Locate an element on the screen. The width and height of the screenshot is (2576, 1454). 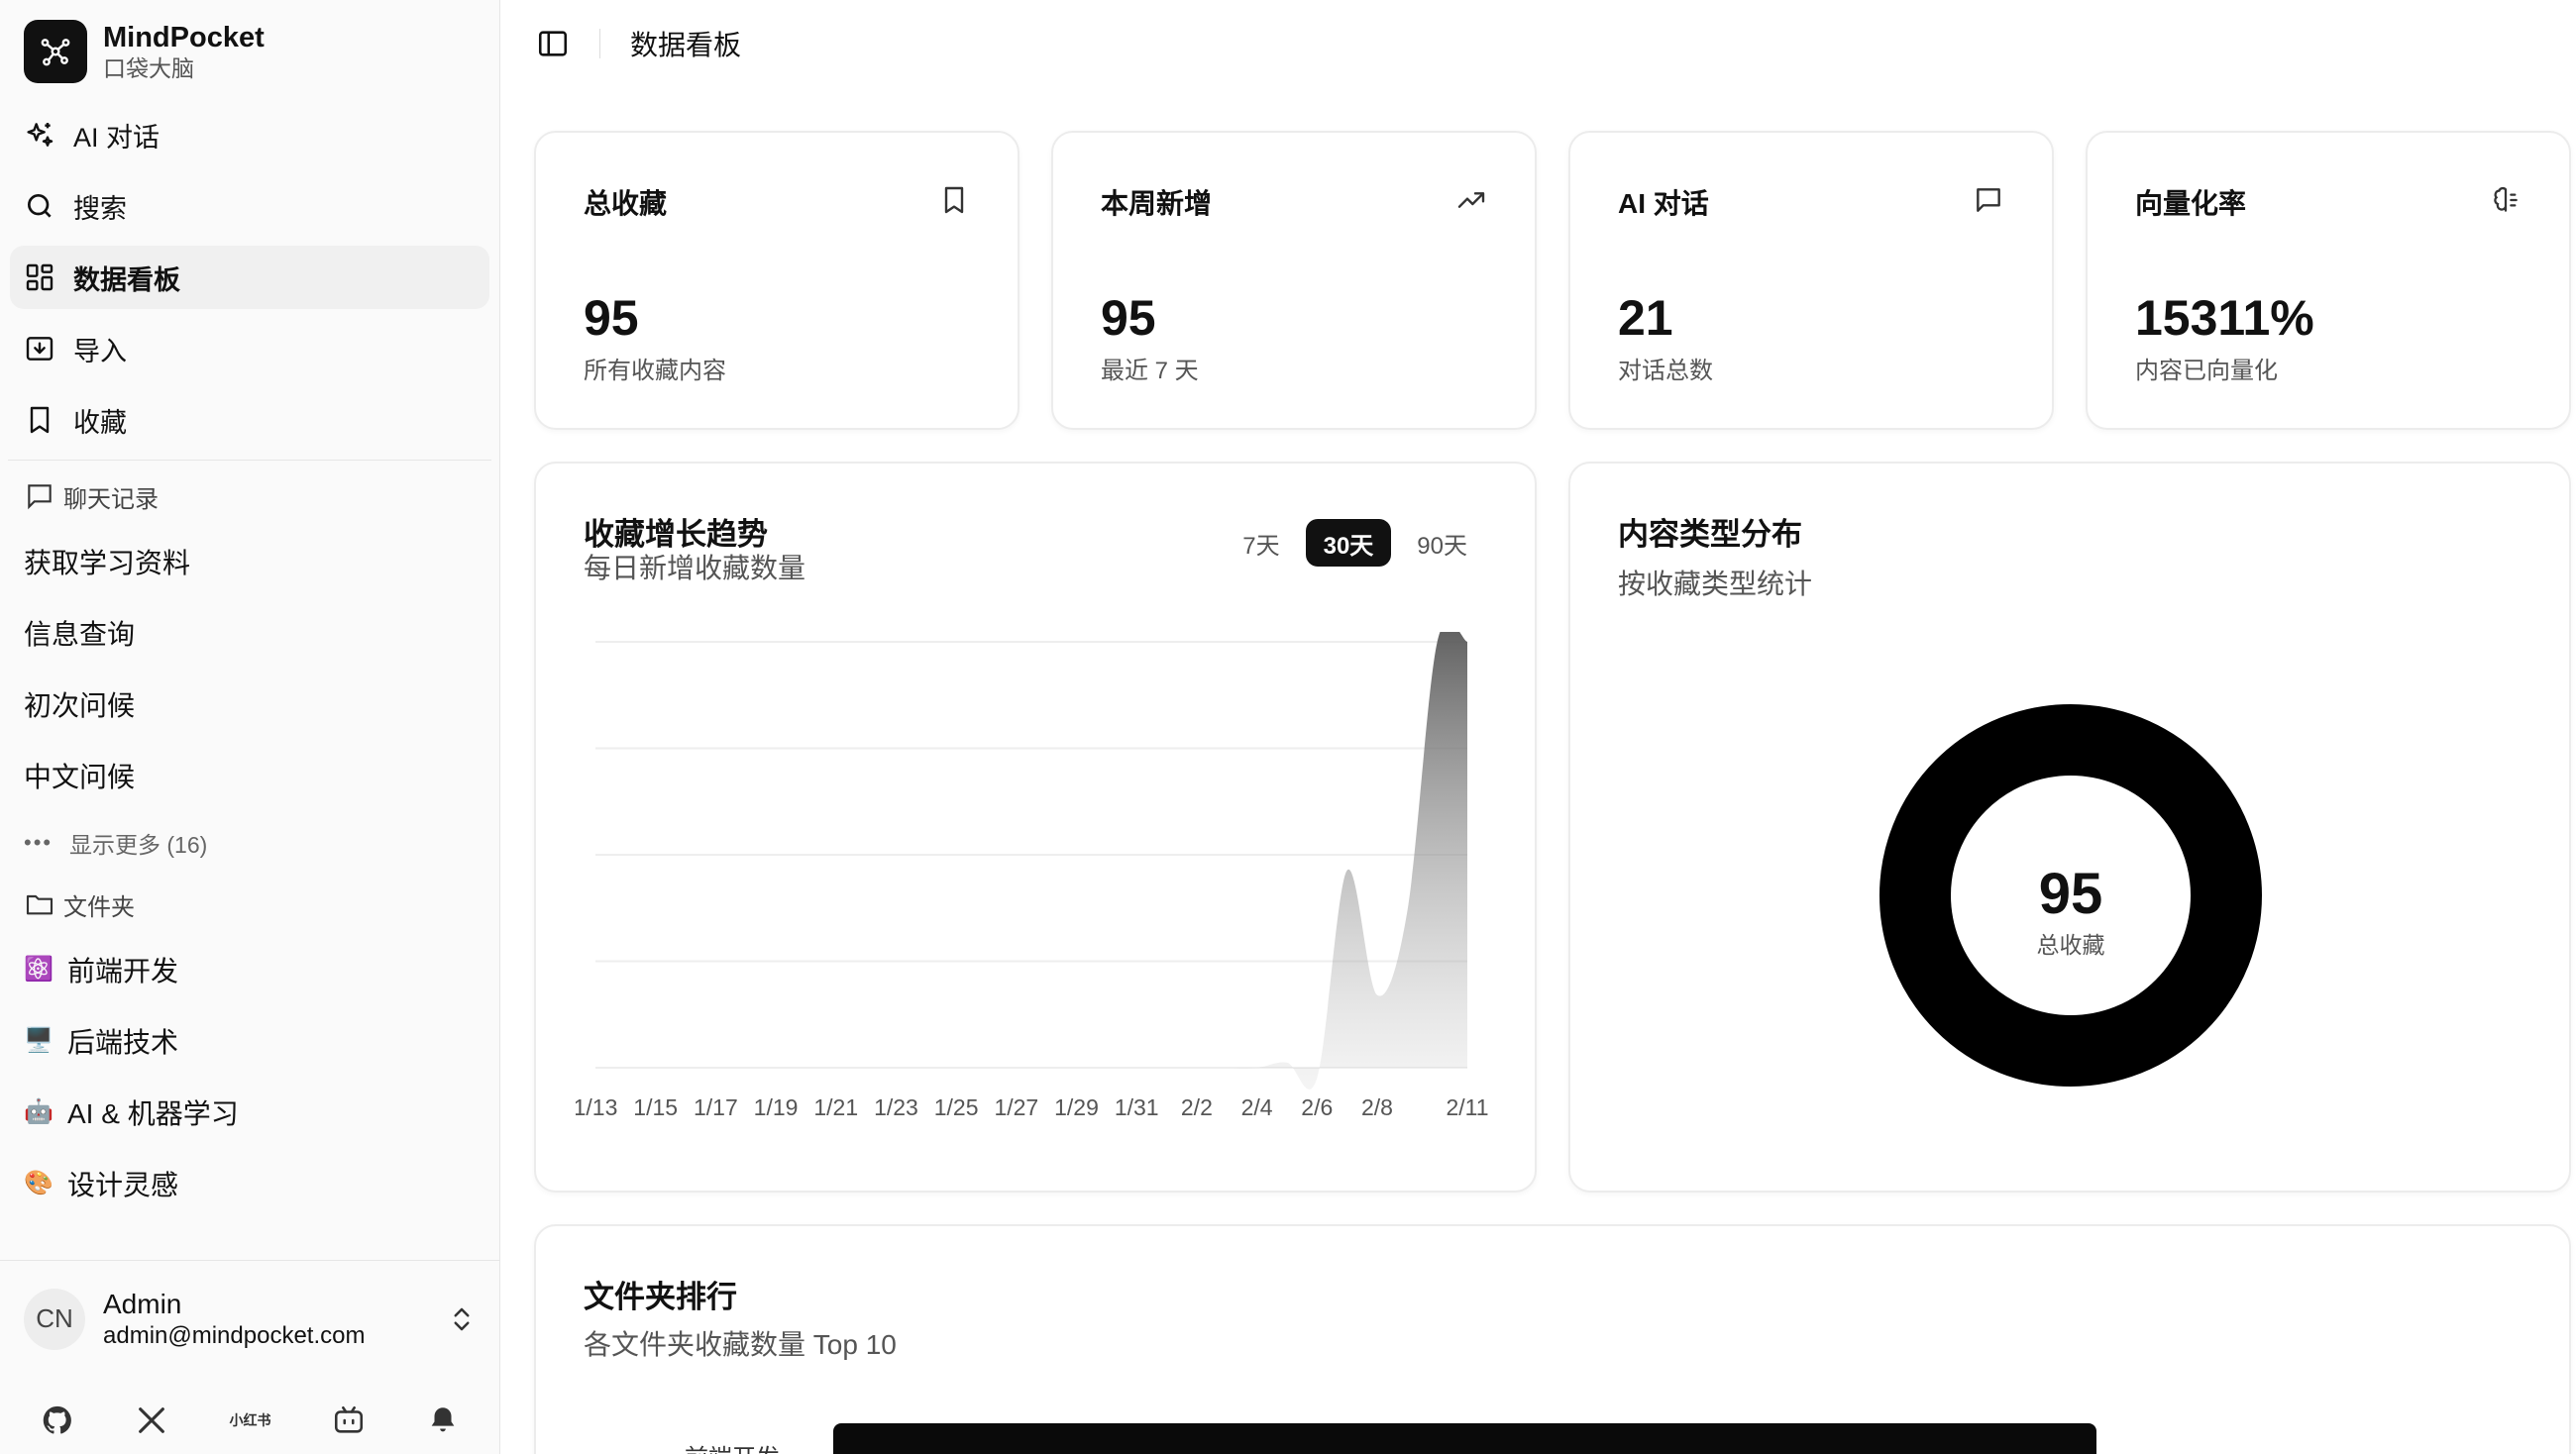
folder-item: 🎨 设计灵感 is located at coordinates (249, 1183).